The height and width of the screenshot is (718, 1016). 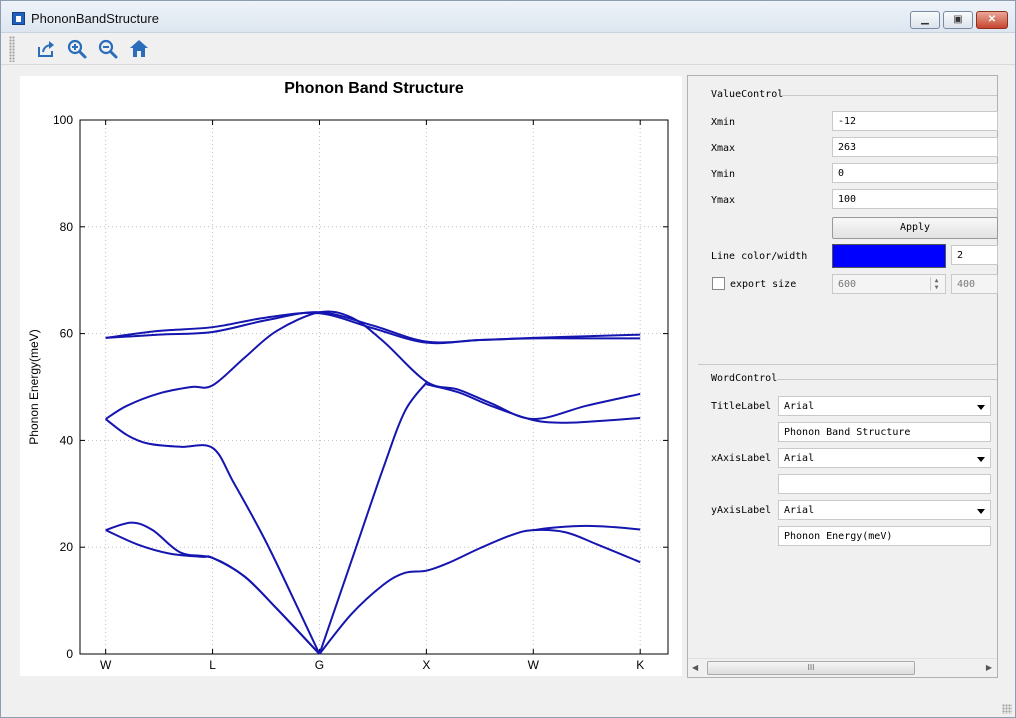 What do you see at coordinates (67, 440) in the screenshot?
I see `y-tick-label: 40` at bounding box center [67, 440].